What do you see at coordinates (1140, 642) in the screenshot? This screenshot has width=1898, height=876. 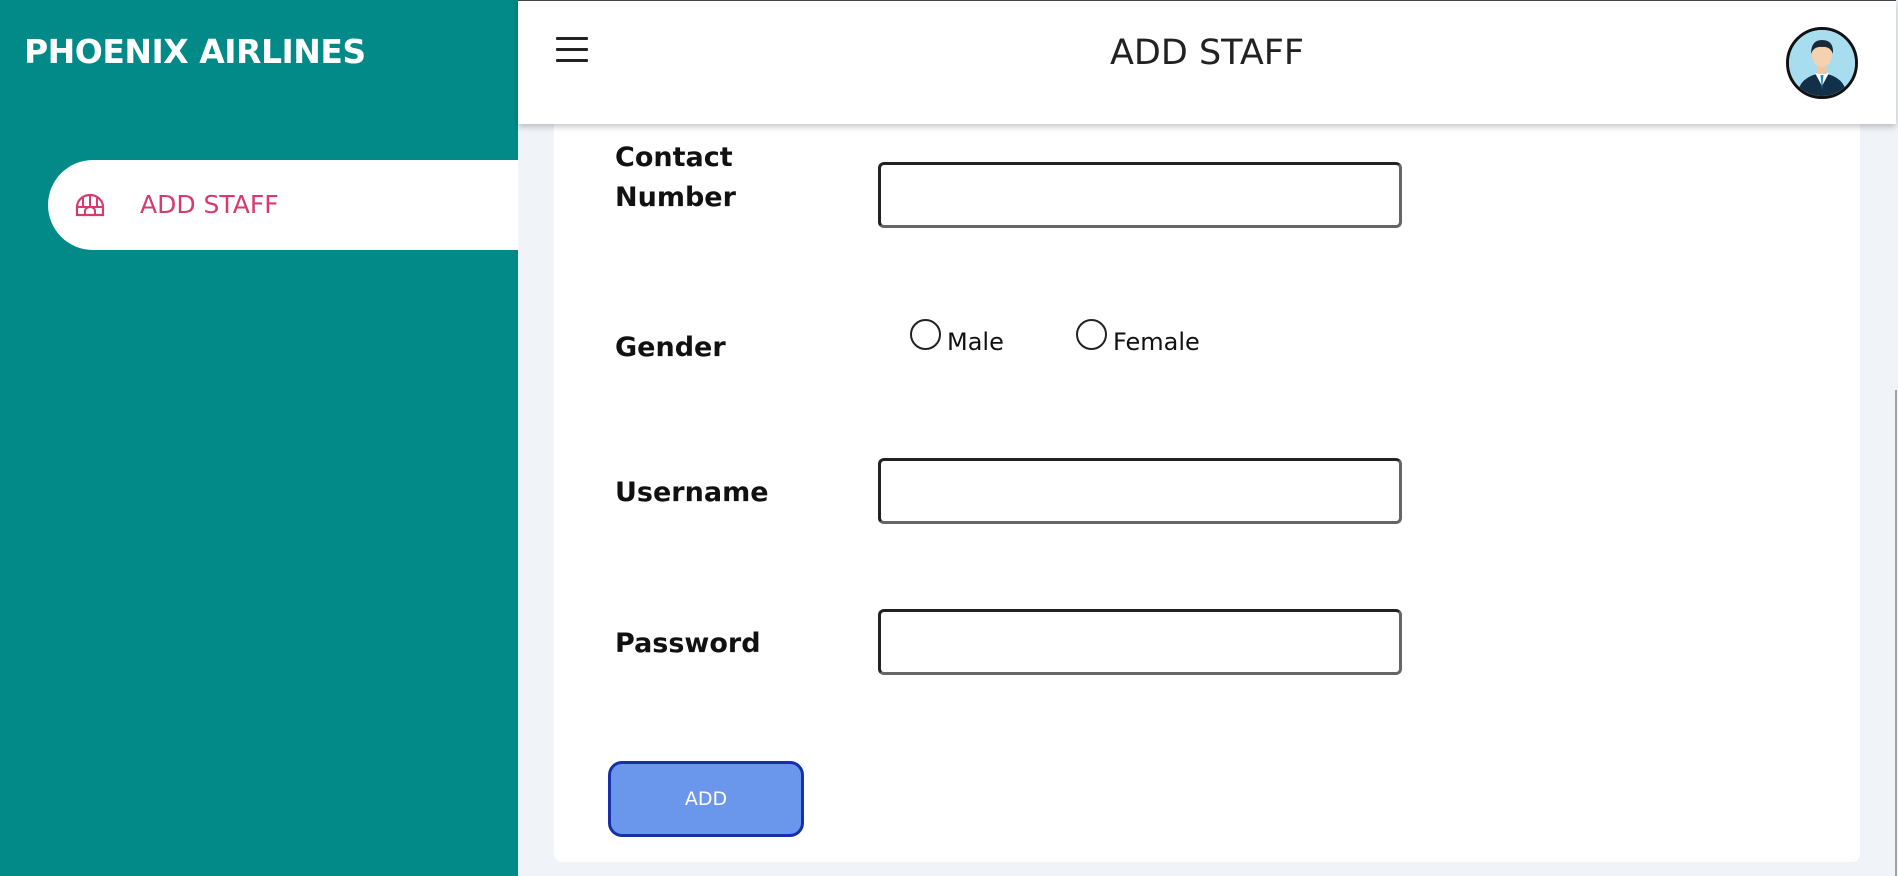 I see `password-field` at bounding box center [1140, 642].